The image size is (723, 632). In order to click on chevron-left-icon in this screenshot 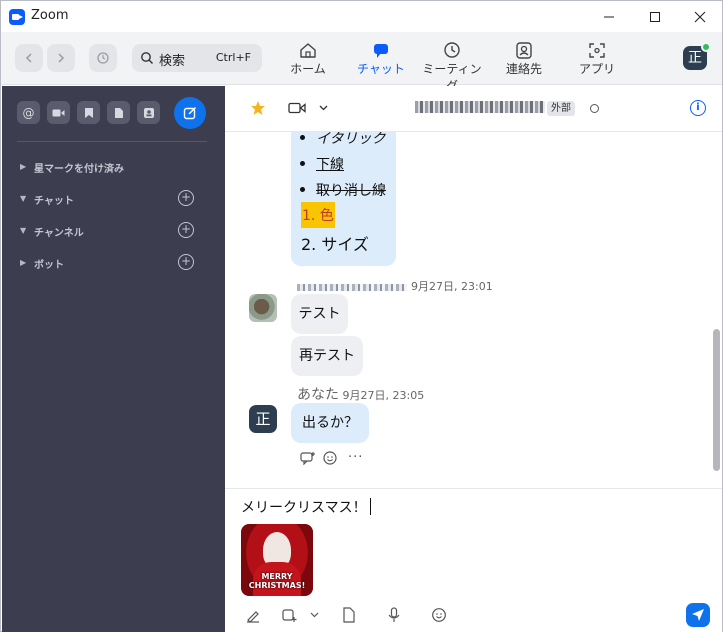, I will do `click(28, 58)`.